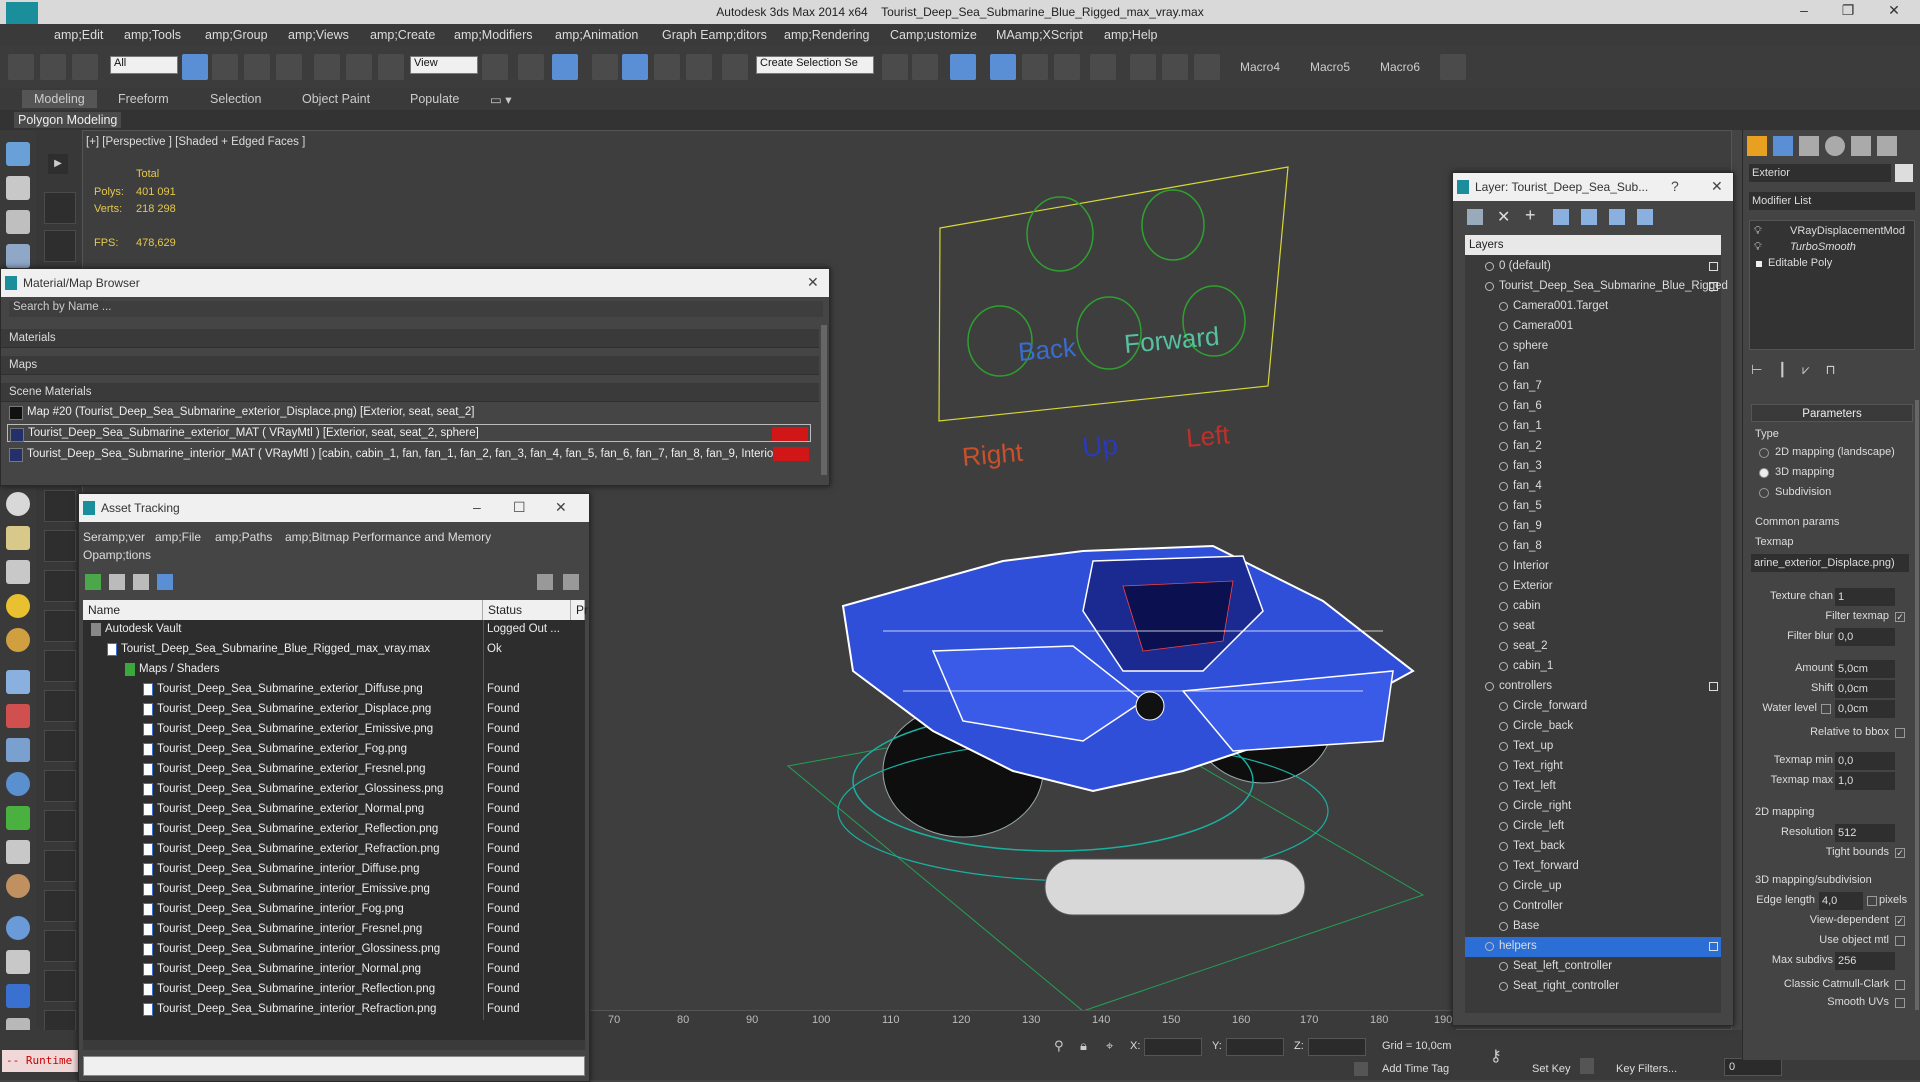 The width and height of the screenshot is (1920, 1082). Describe the element at coordinates (243, 537) in the screenshot. I see `menu-paths: amp;Paths` at that location.